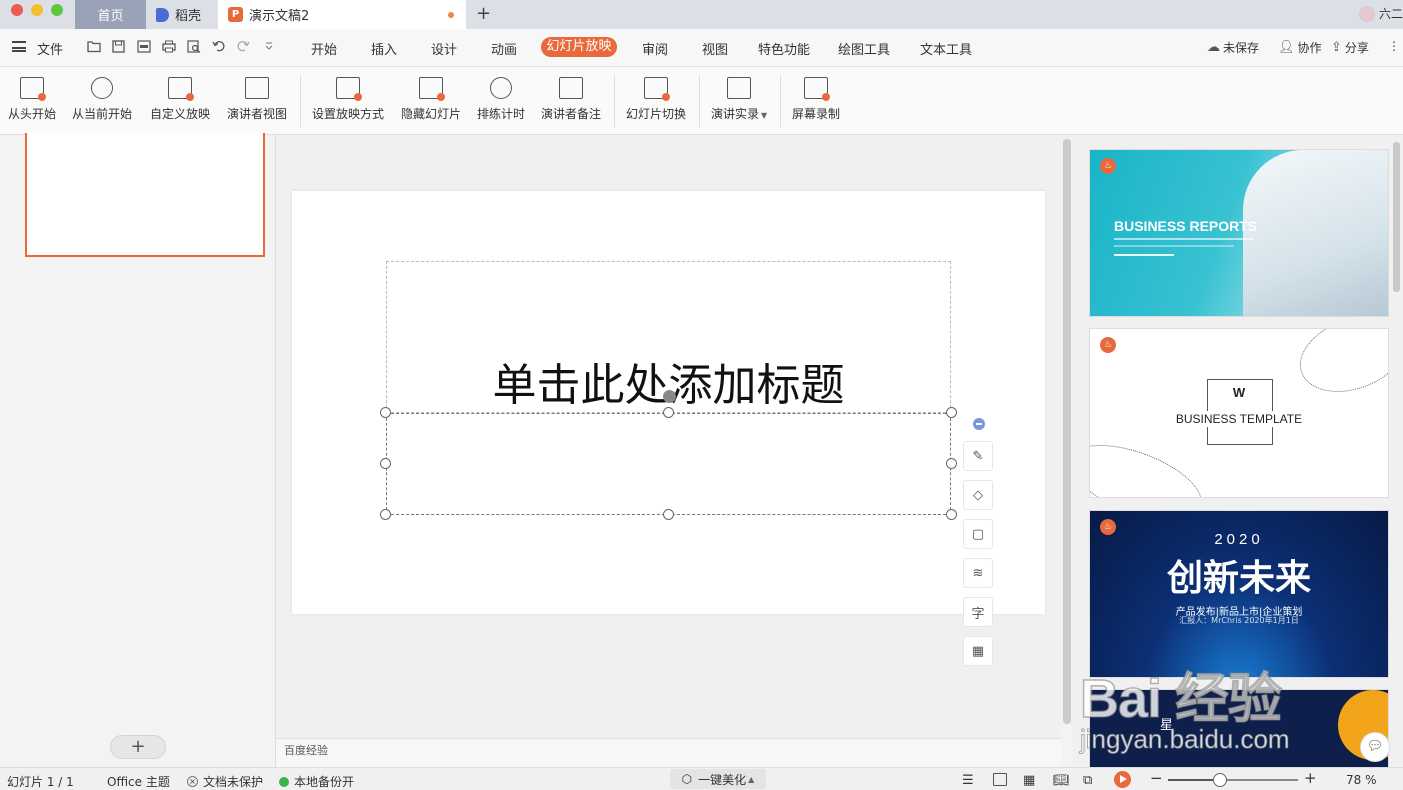  I want to click on notes-pane: 百度经验, so click(668, 752).